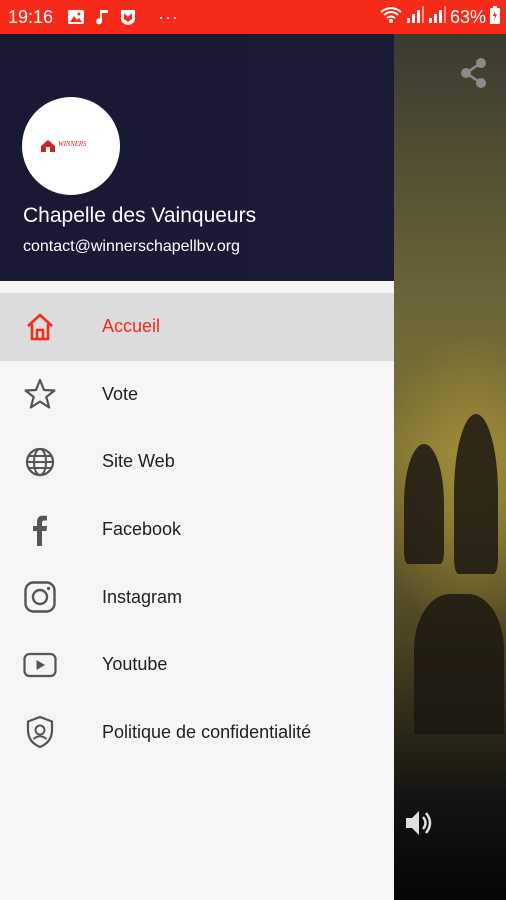 The width and height of the screenshot is (506, 900). Describe the element at coordinates (142, 529) in the screenshot. I see `menu-item-label: Facebook` at that location.